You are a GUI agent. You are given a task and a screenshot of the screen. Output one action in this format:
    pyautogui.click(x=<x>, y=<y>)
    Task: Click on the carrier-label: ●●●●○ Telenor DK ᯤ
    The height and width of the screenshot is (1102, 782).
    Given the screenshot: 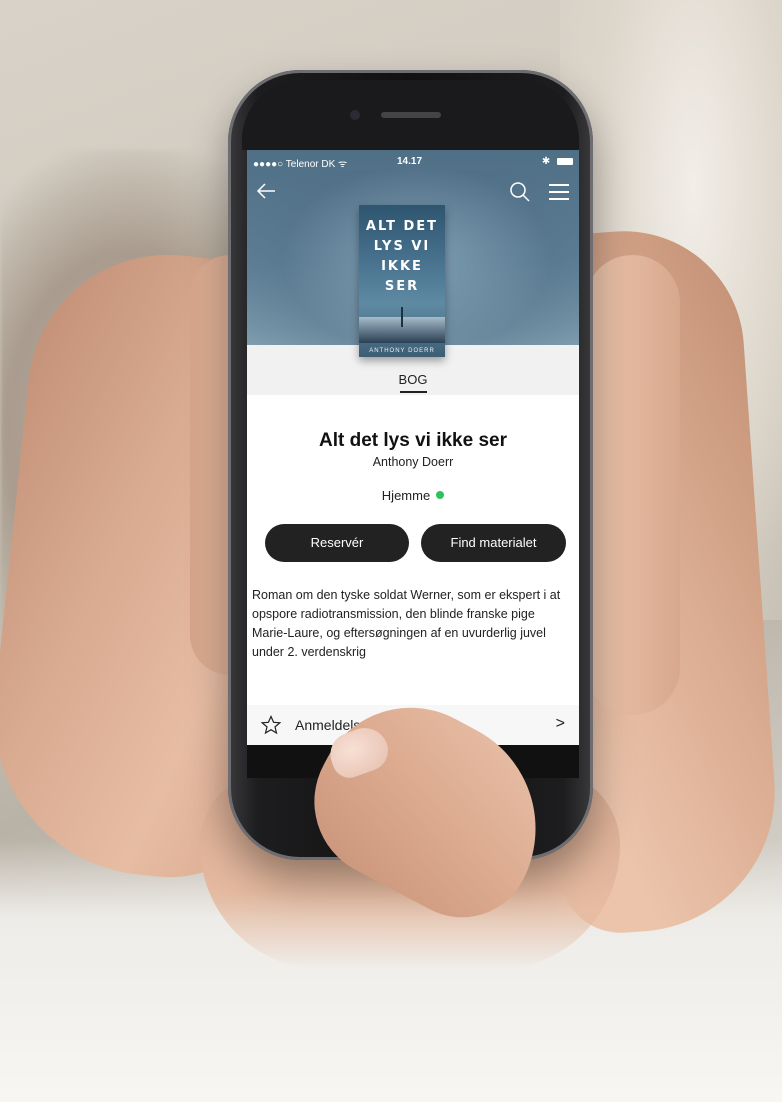 What is the action you would take?
    pyautogui.click(x=300, y=164)
    